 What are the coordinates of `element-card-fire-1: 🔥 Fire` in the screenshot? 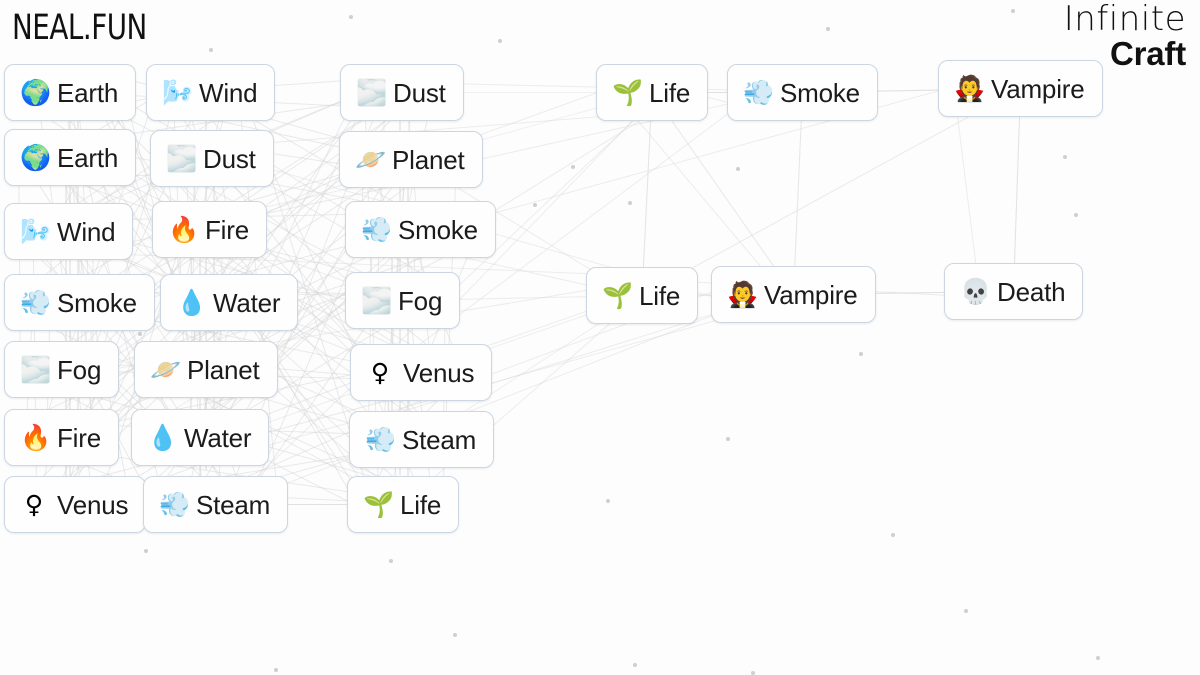 It's located at (209, 229).